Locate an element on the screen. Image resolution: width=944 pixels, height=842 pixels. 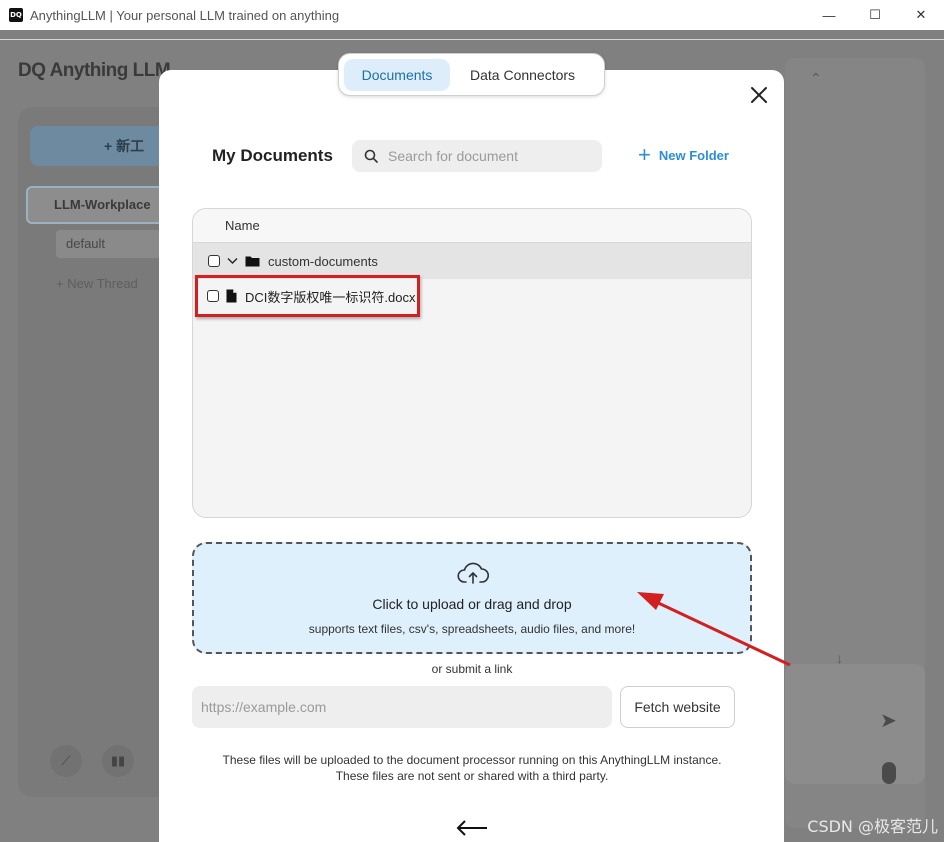
tab-documents: Documents is located at coordinates (397, 74).